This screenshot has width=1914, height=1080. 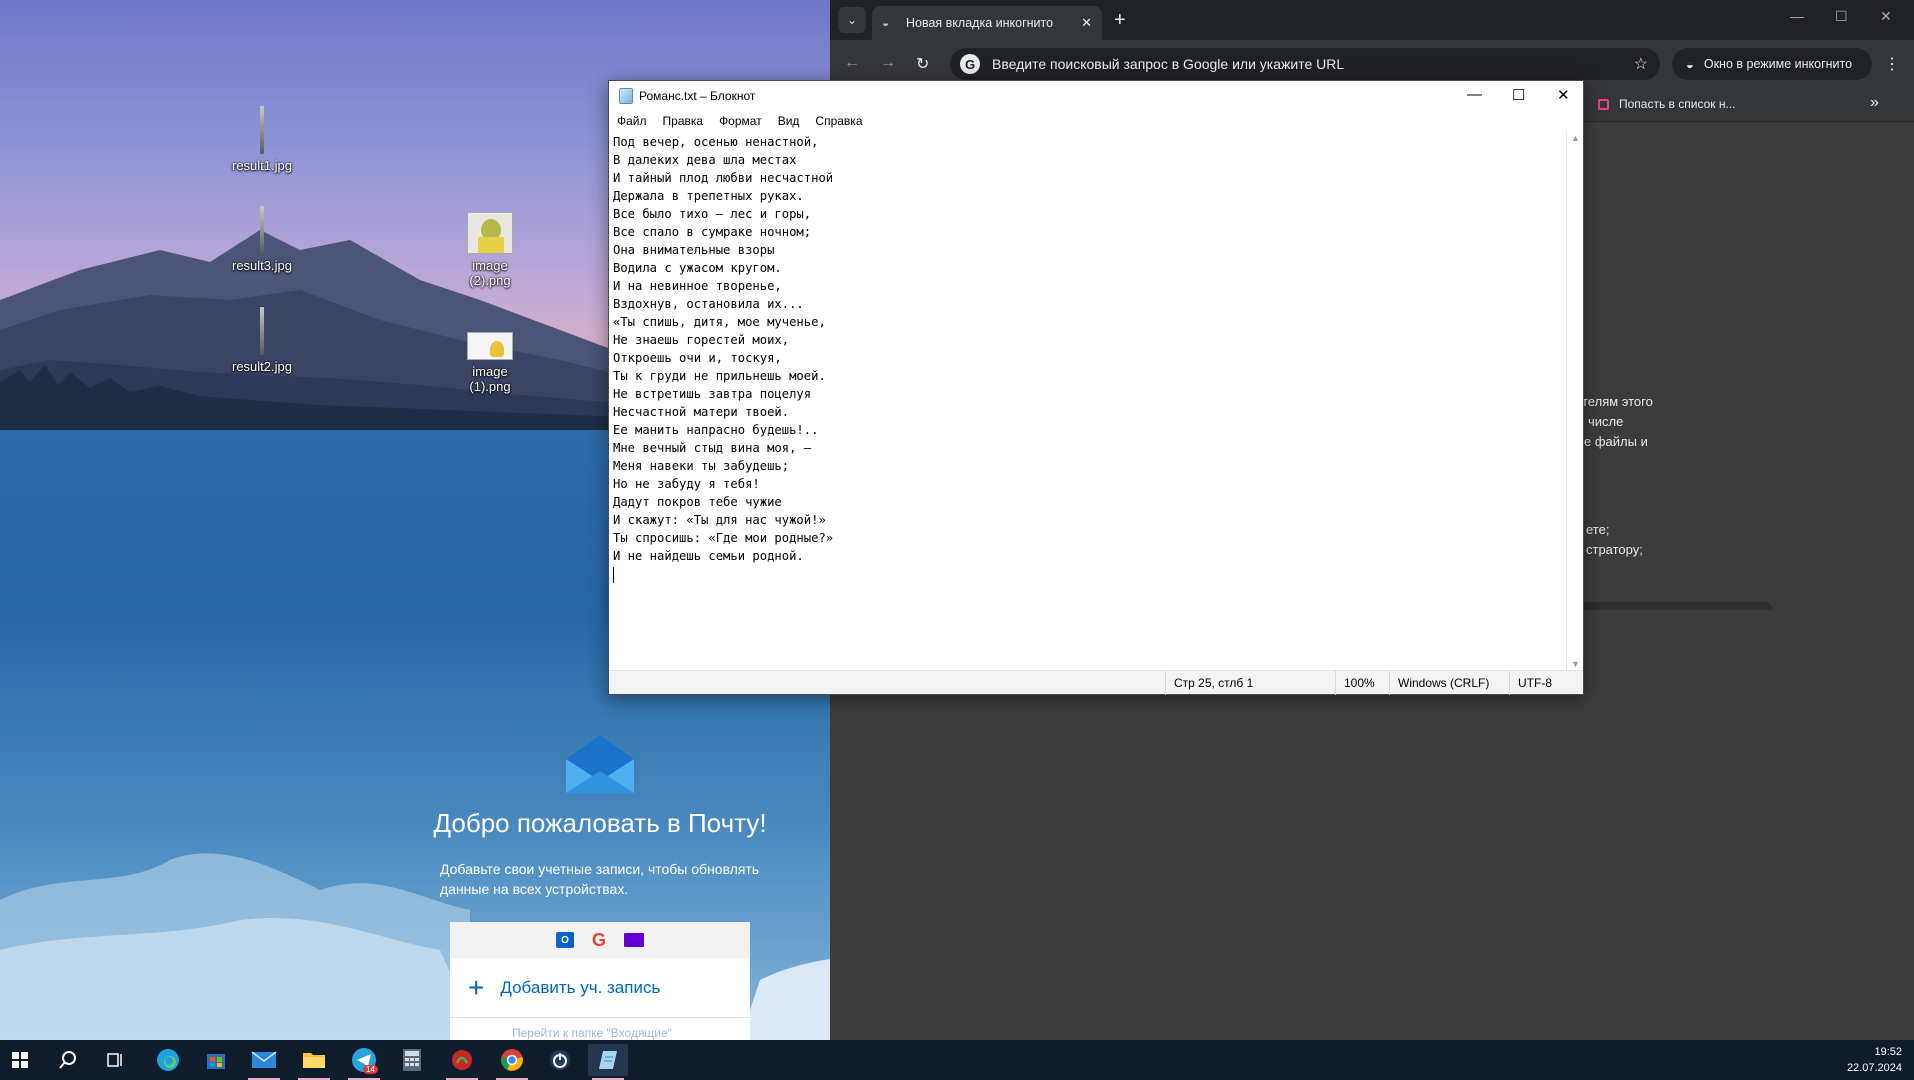 What do you see at coordinates (852, 63) in the screenshot?
I see `back-icon: ←` at bounding box center [852, 63].